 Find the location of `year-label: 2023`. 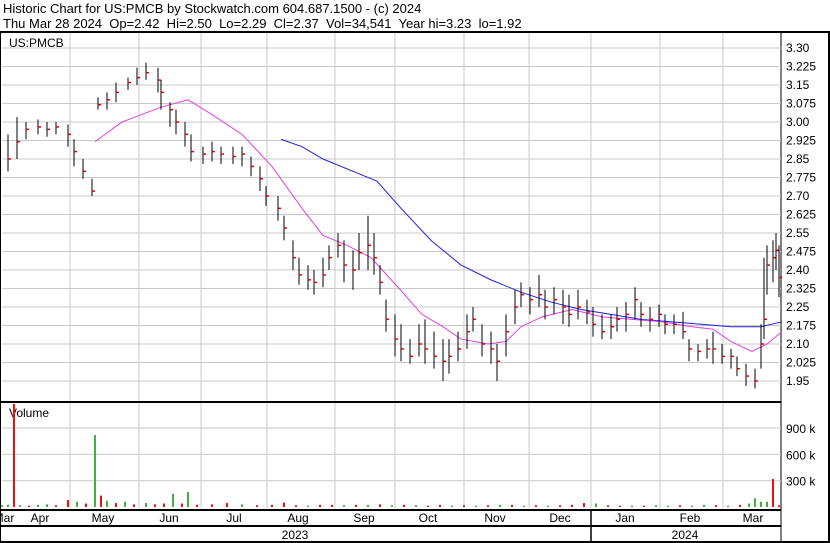

year-label: 2023 is located at coordinates (295, 535).